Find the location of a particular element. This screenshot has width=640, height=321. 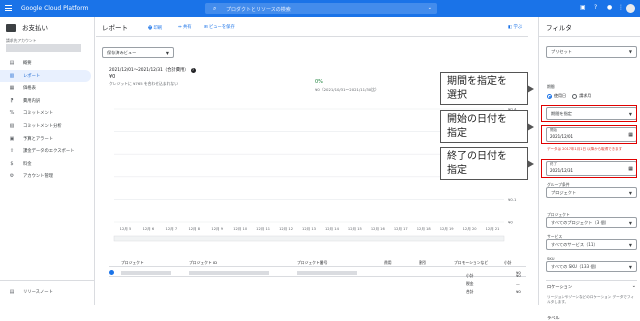

sidebar-item-export: ⇪ 課金データのエクスポート is located at coordinates (47, 151).